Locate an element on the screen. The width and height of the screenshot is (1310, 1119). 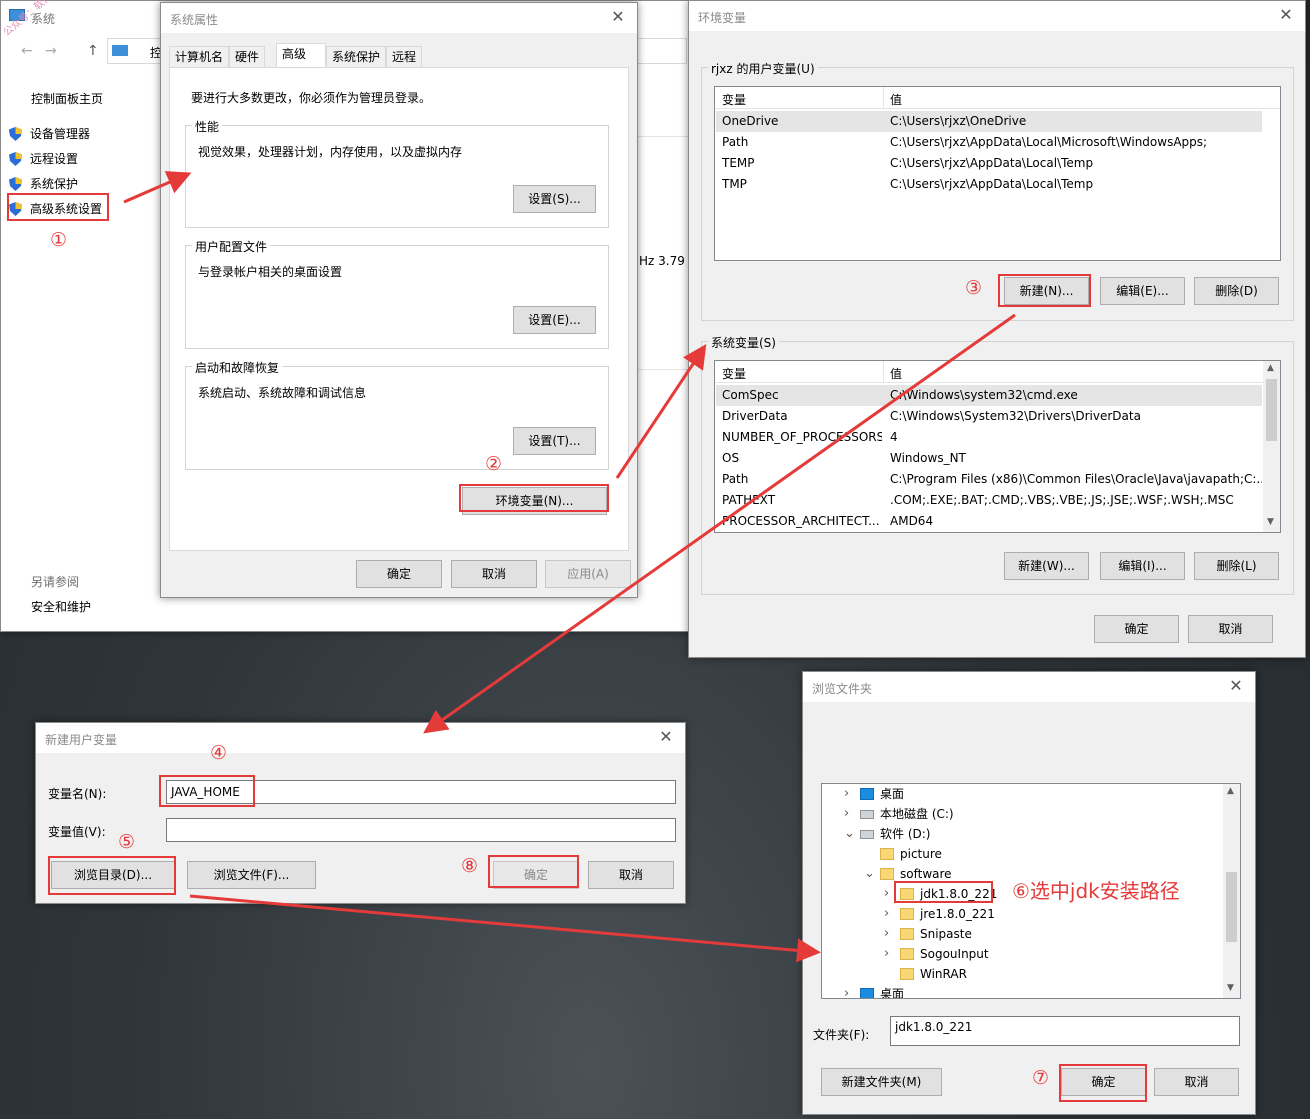
arrow-to-performance is located at coordinates (157, 187).